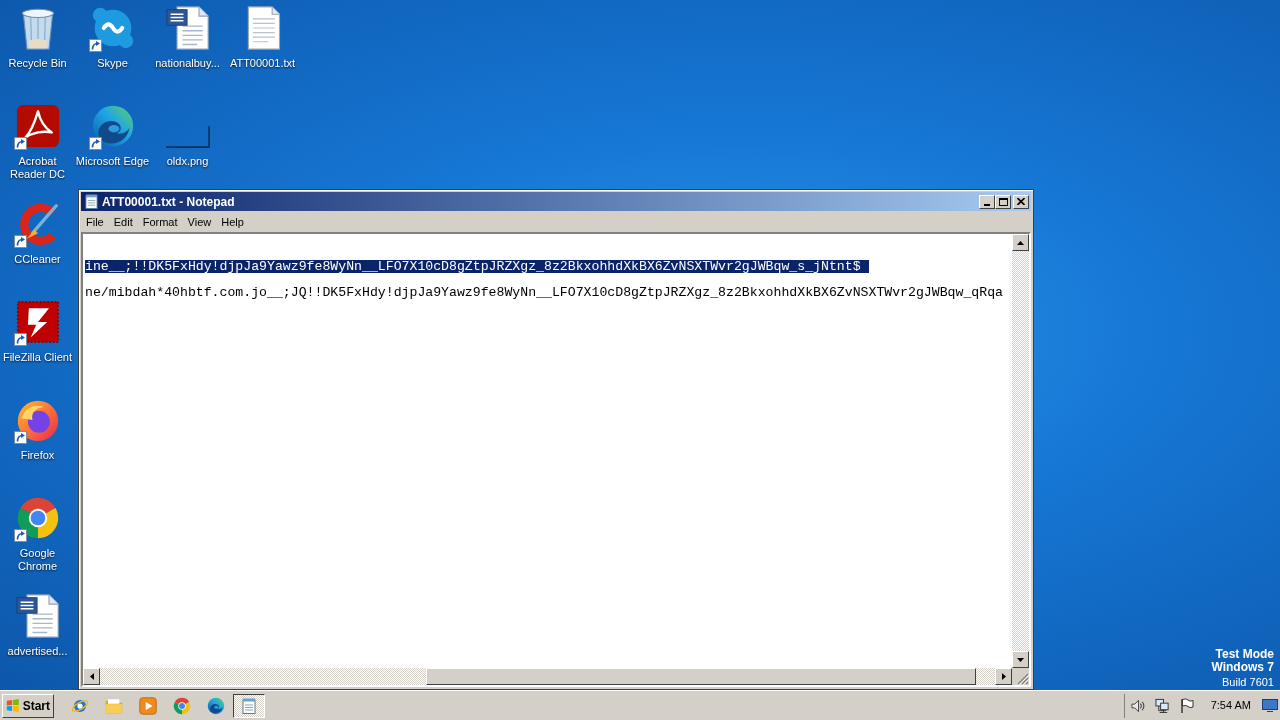 The image size is (1280, 720). I want to click on desktop-item: Google Chrome, so click(37, 532).